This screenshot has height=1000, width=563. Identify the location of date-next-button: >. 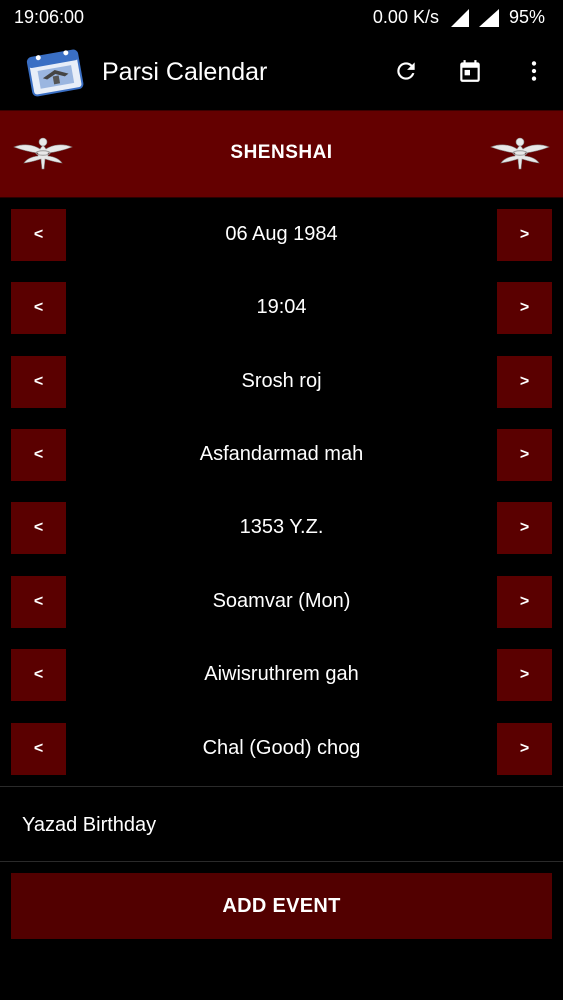
(524, 235).